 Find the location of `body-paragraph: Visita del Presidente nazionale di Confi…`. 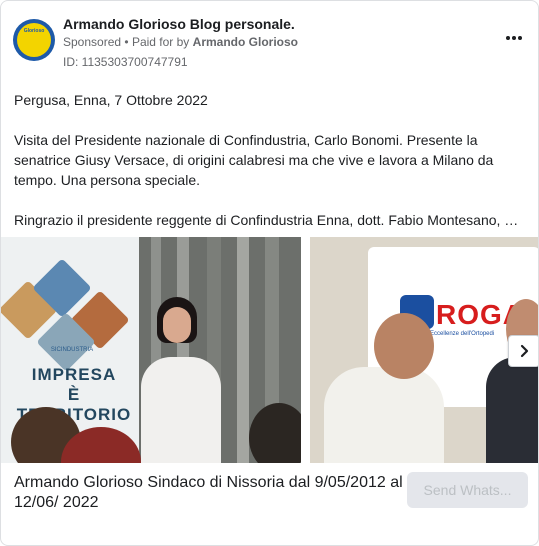

body-paragraph: Visita del Presidente nazionale di Confi… is located at coordinates (254, 160).